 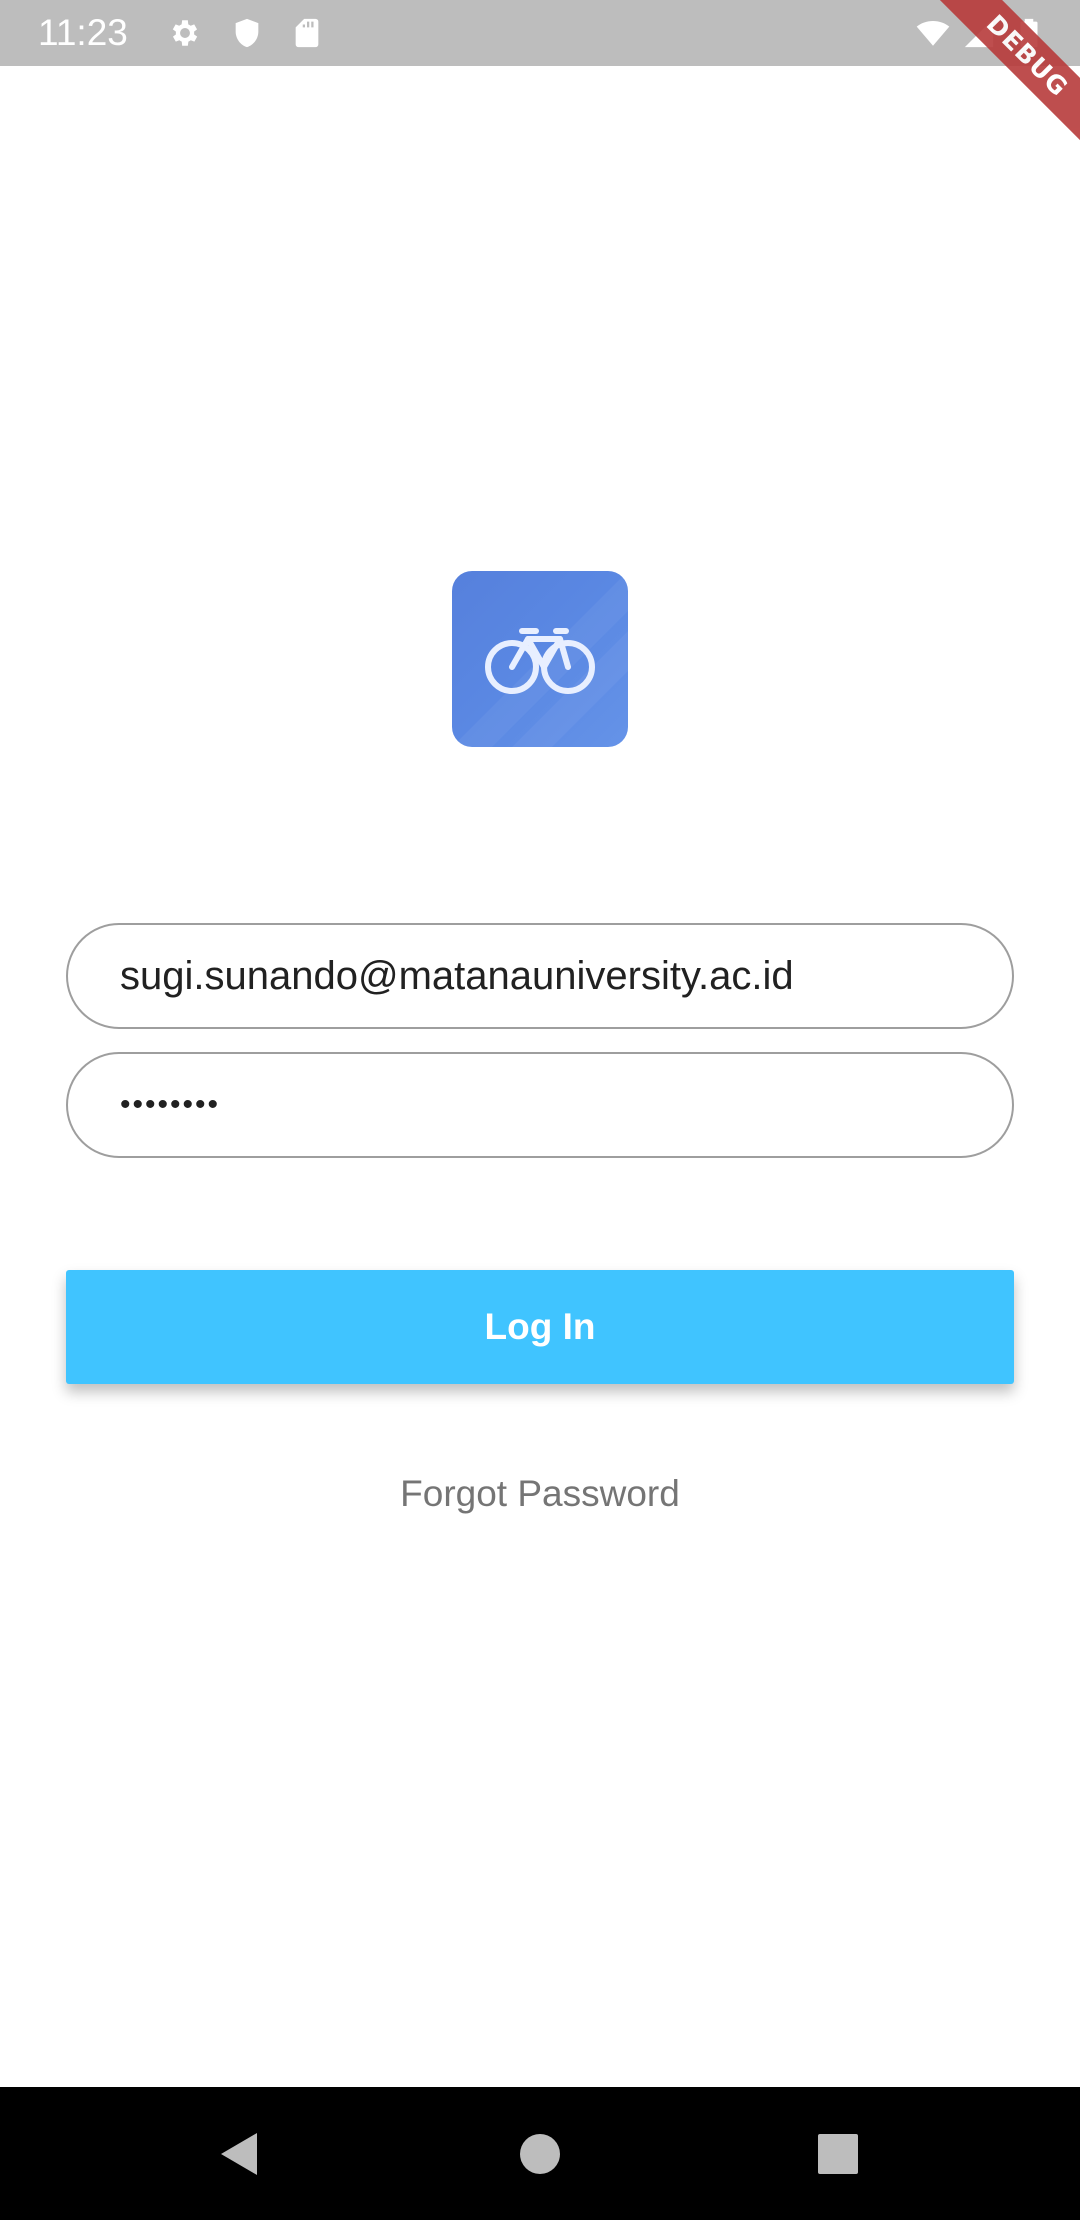 What do you see at coordinates (185, 33) in the screenshot?
I see `gear-icon` at bounding box center [185, 33].